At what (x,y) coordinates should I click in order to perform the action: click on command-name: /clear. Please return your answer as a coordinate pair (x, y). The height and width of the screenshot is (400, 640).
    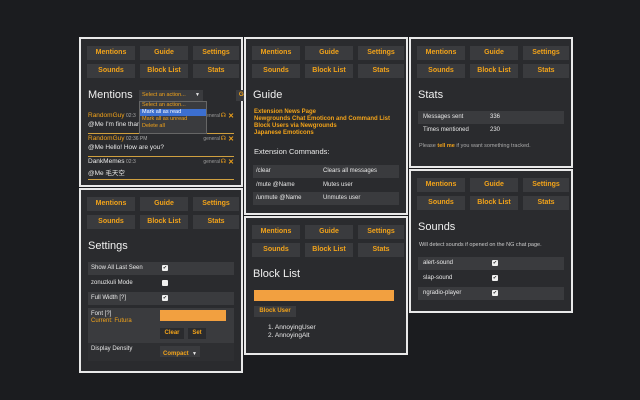
    Looking at the image, I should click on (263, 171).